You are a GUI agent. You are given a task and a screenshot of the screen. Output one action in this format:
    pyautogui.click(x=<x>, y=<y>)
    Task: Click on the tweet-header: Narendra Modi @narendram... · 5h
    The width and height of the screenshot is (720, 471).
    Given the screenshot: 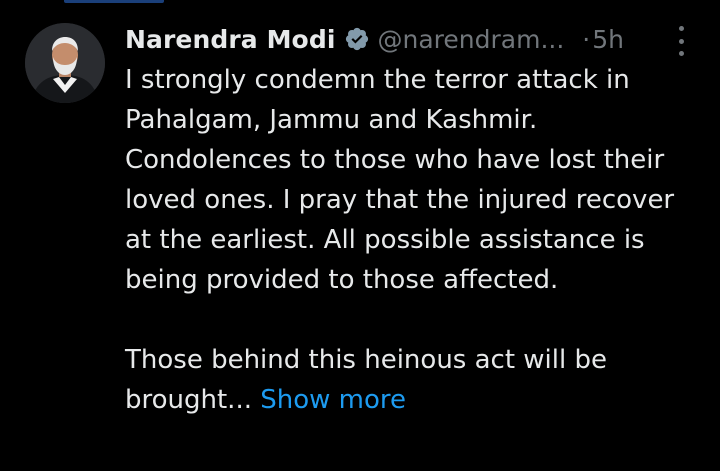 What is the action you would take?
    pyautogui.click(x=374, y=39)
    